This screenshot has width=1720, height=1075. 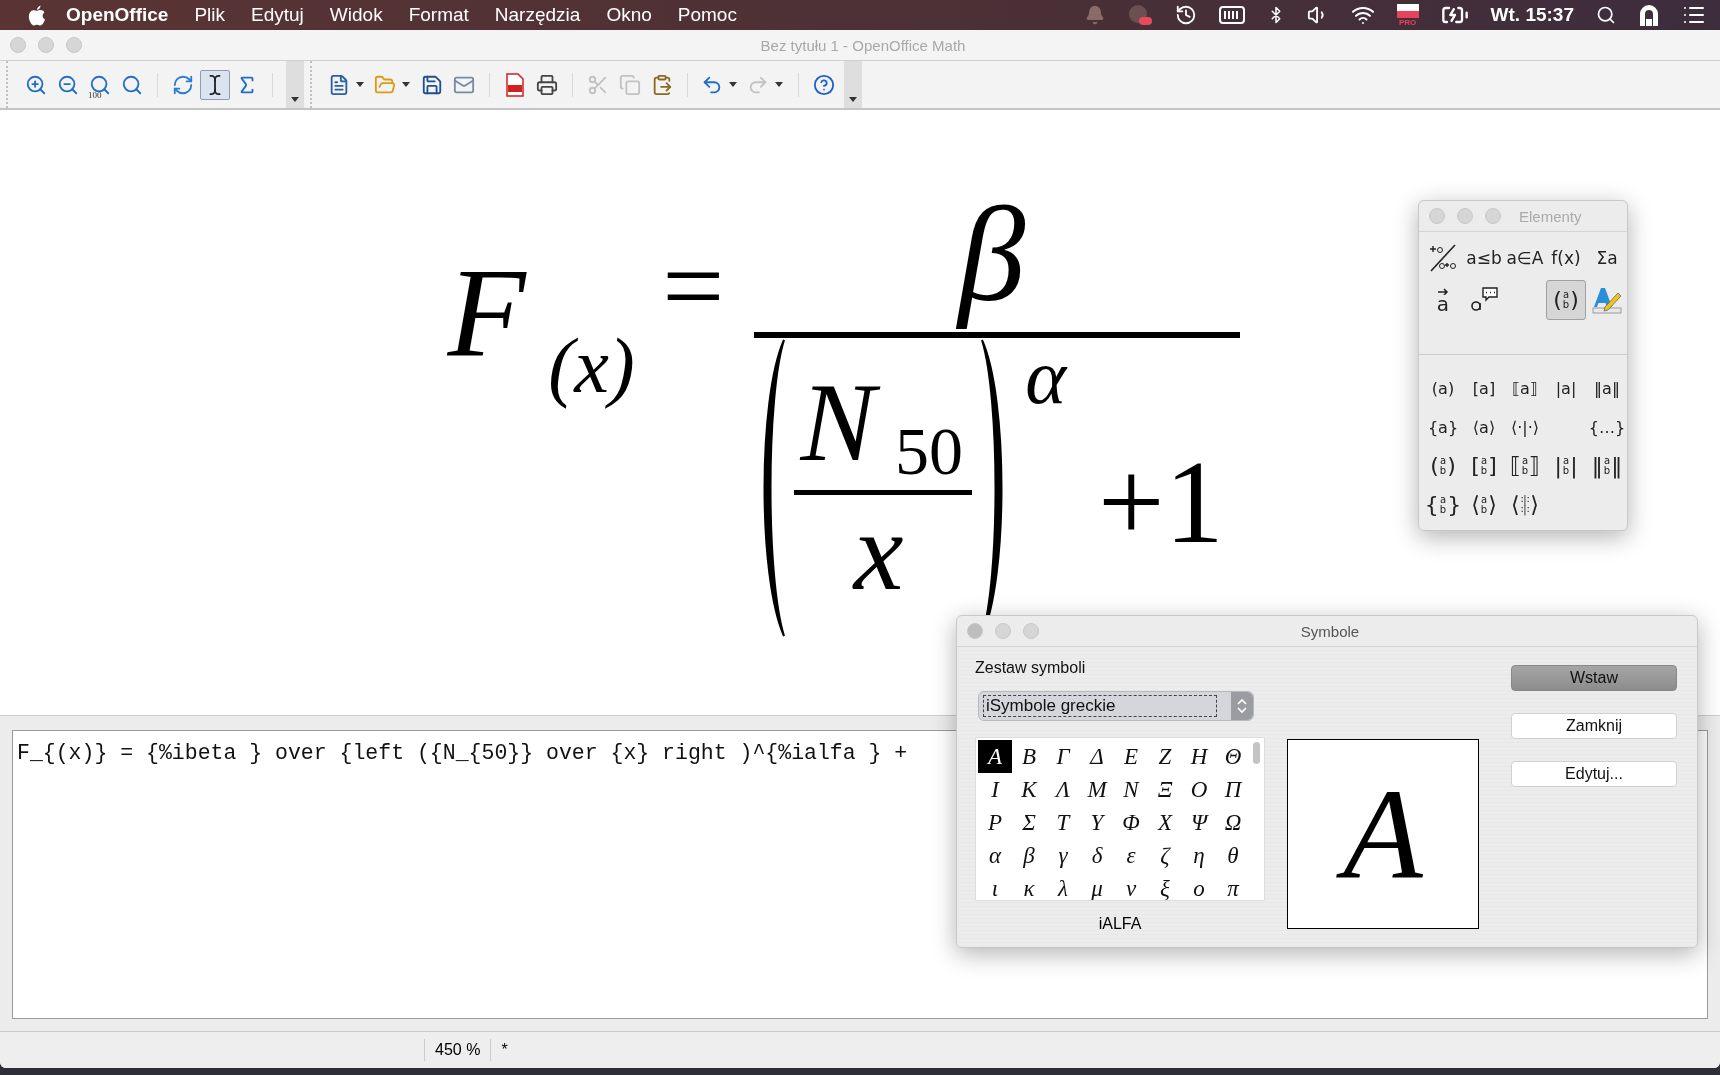 What do you see at coordinates (995, 756) in the screenshot?
I see `symbol-cell: Α` at bounding box center [995, 756].